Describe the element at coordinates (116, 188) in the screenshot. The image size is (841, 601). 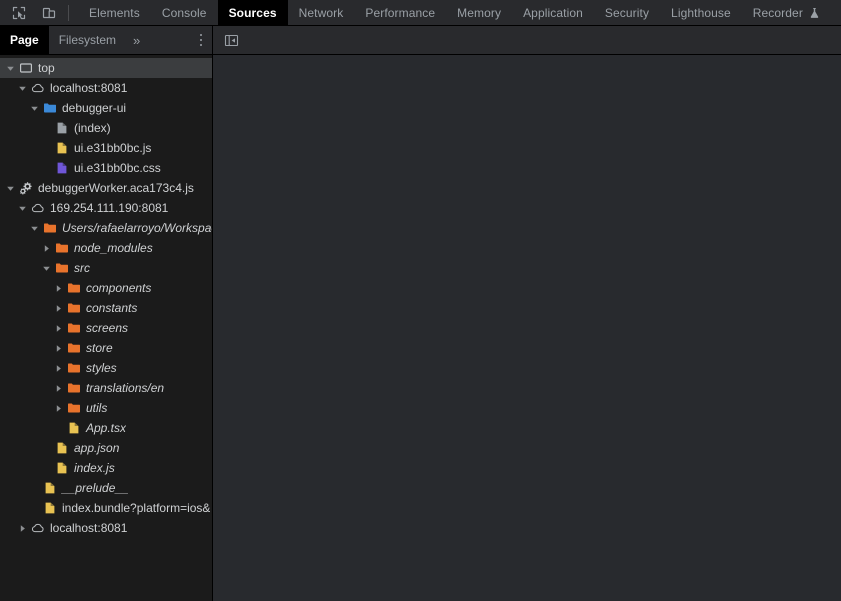
I see `tree-item-label: debuggerWorker.aca173c4.js` at that location.